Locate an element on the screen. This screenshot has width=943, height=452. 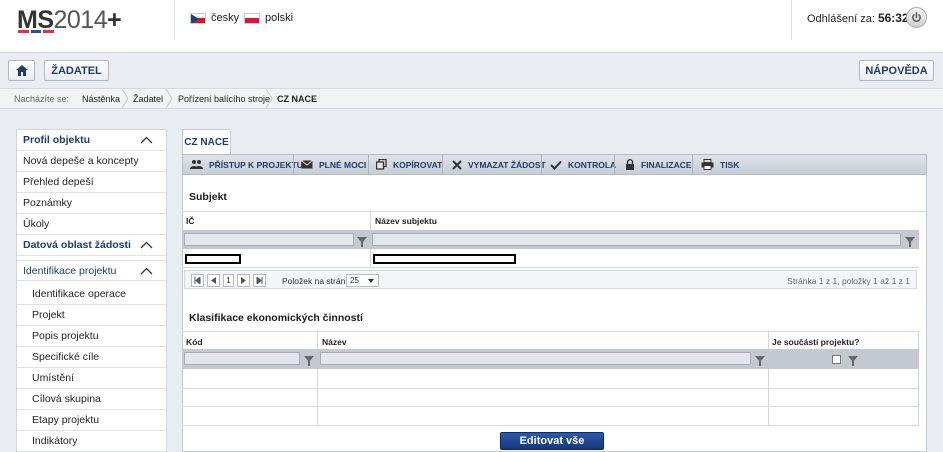
sidebar-item-poznamky: Poznámky is located at coordinates (91, 203).